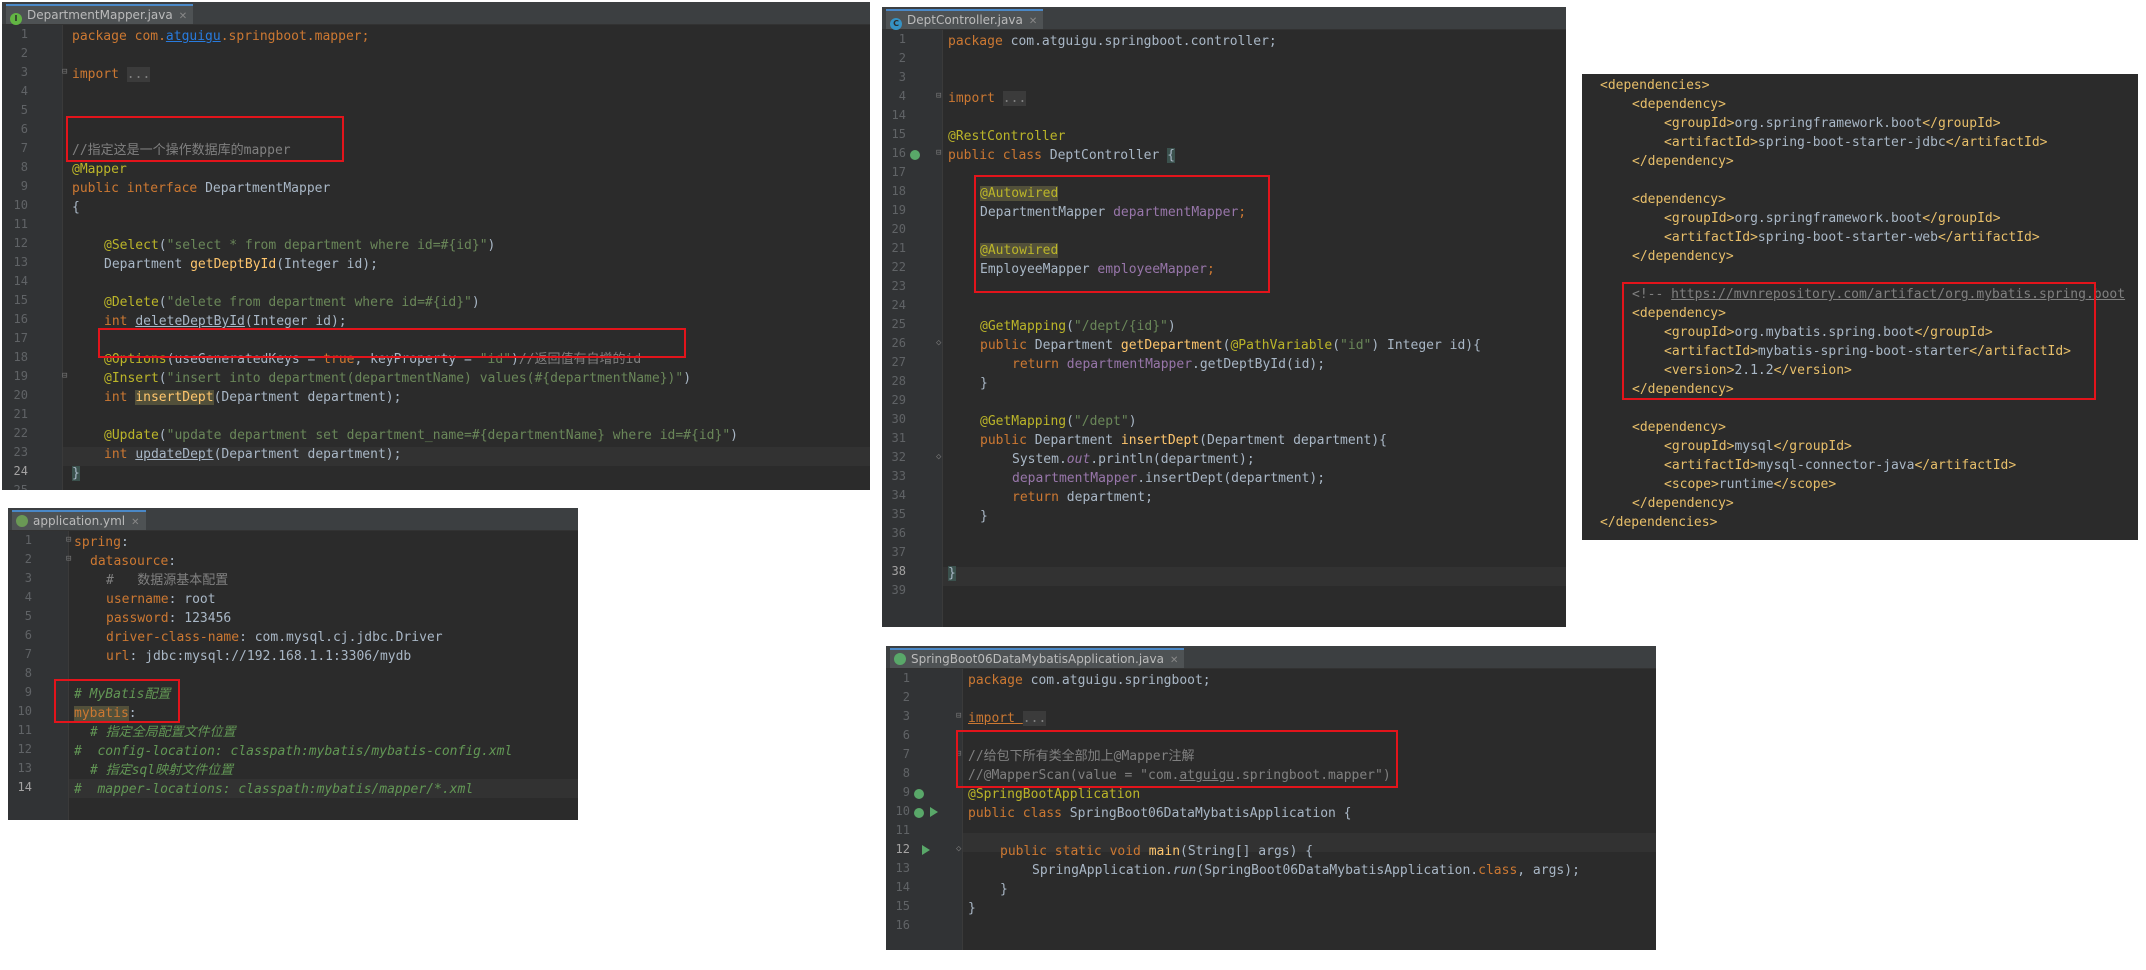 The image size is (2146, 970). What do you see at coordinates (1859, 341) in the screenshot?
I see `highlight-box-mybatis-dependency` at bounding box center [1859, 341].